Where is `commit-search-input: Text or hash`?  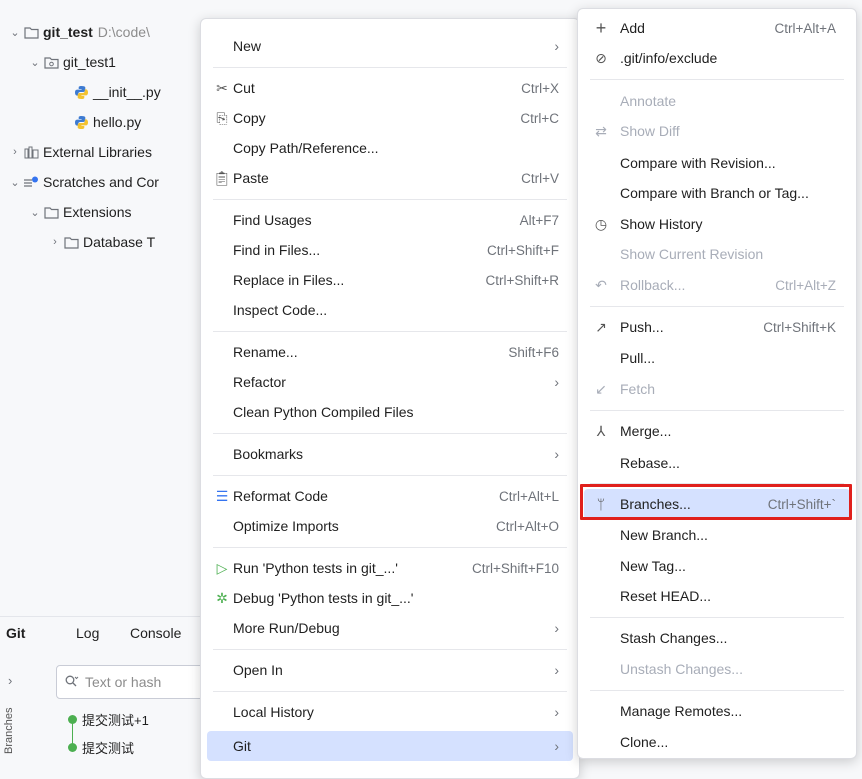 commit-search-input: Text or hash is located at coordinates (131, 682).